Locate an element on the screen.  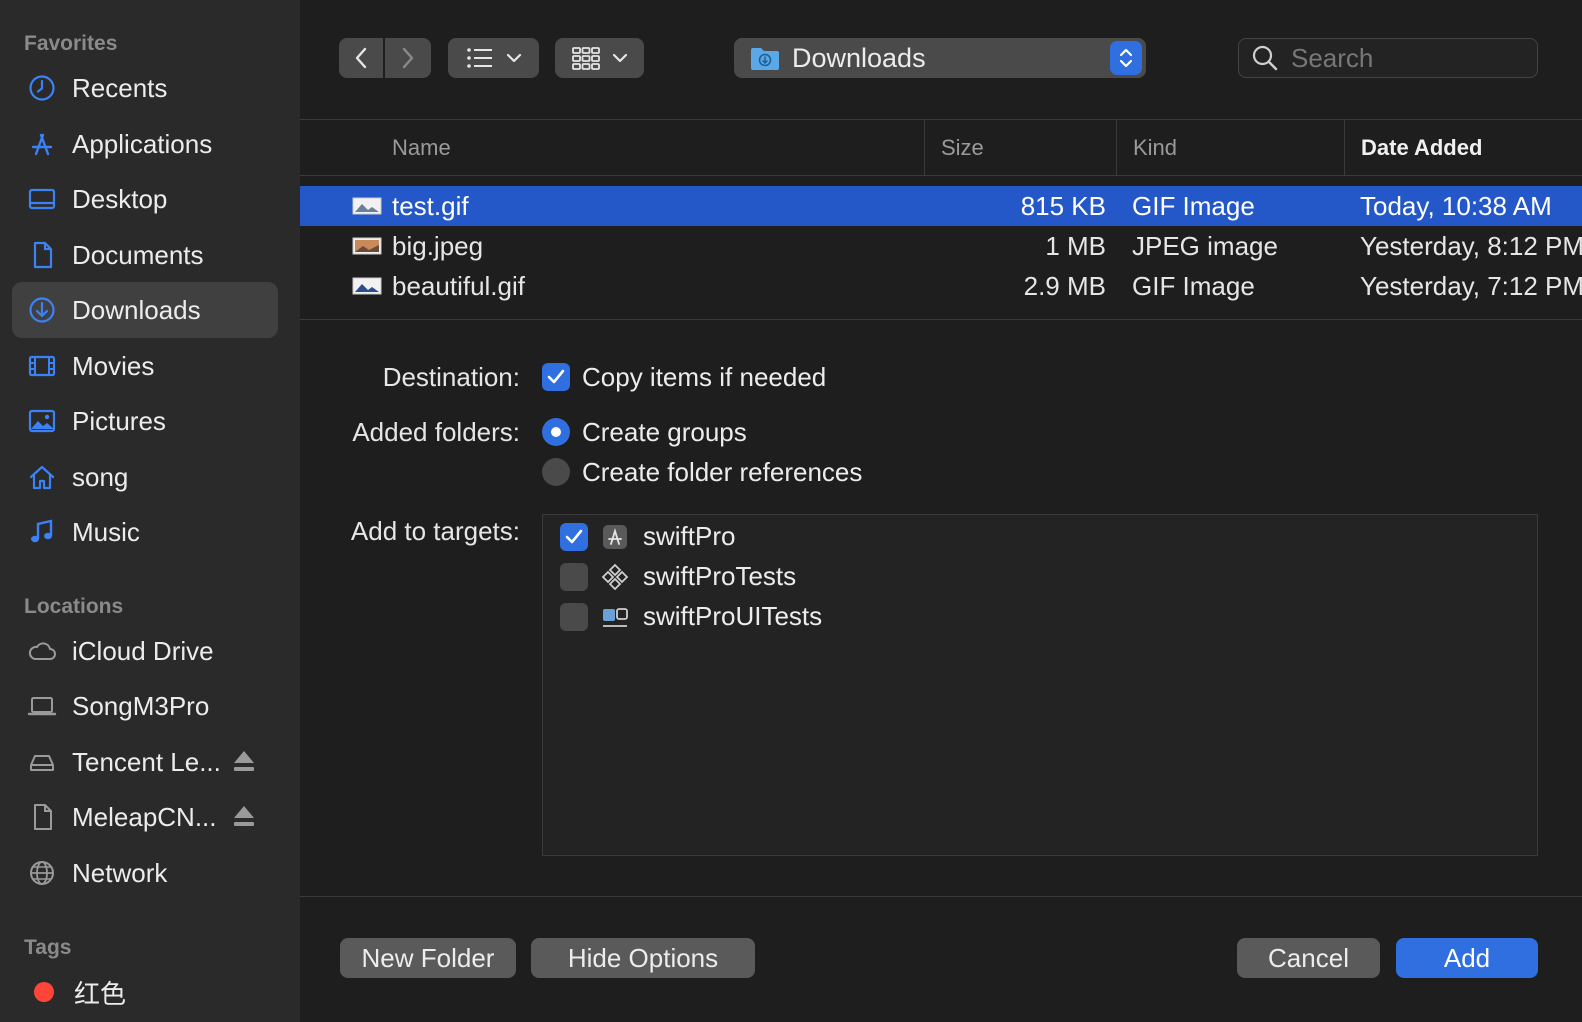
column-header-date-added: Date Added is located at coordinates (1463, 148).